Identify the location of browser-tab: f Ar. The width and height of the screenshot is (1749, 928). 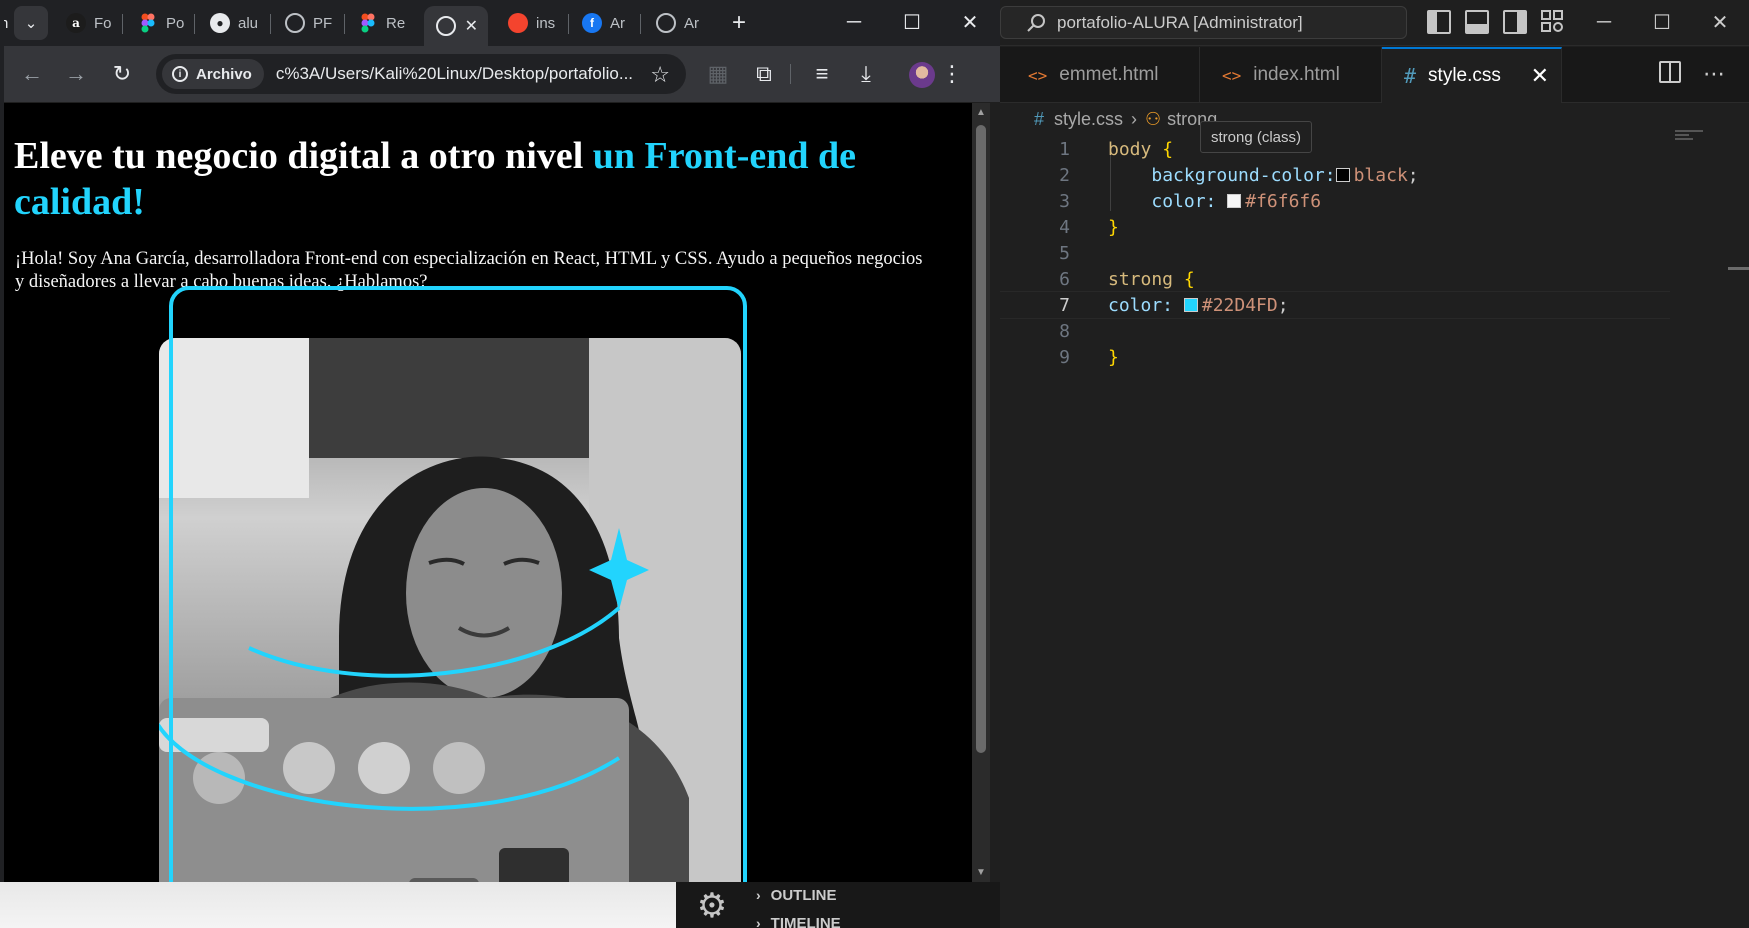
(606, 23).